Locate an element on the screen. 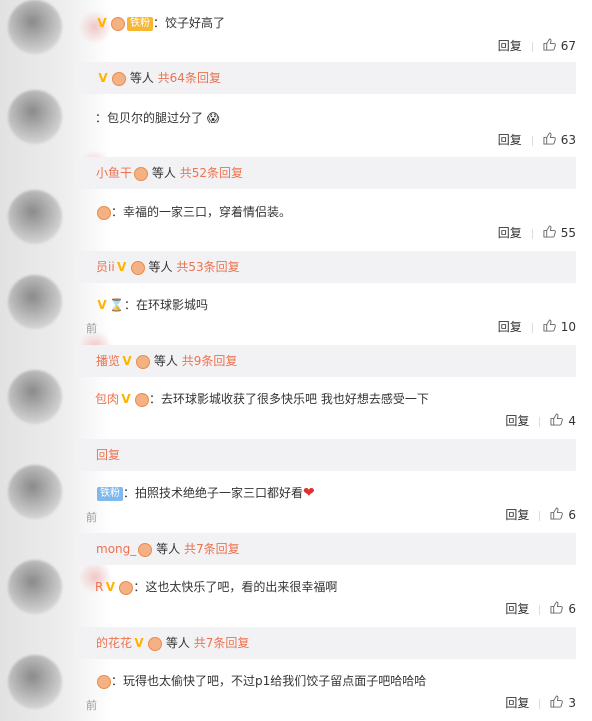  sub-thread-count: 共9条回复 is located at coordinates (210, 361).